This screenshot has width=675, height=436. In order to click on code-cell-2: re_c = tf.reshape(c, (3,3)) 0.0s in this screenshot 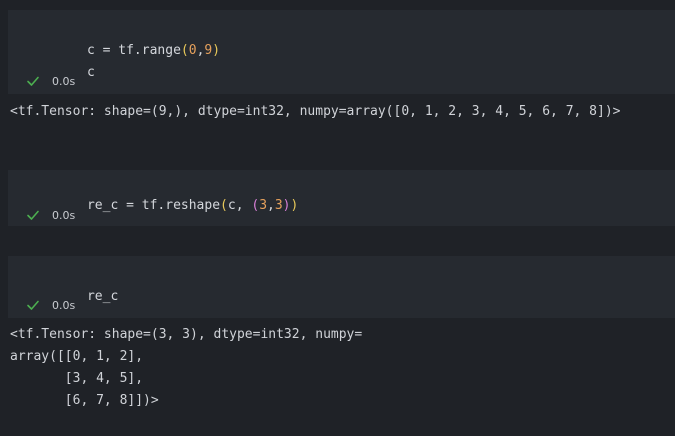, I will do `click(341, 198)`.